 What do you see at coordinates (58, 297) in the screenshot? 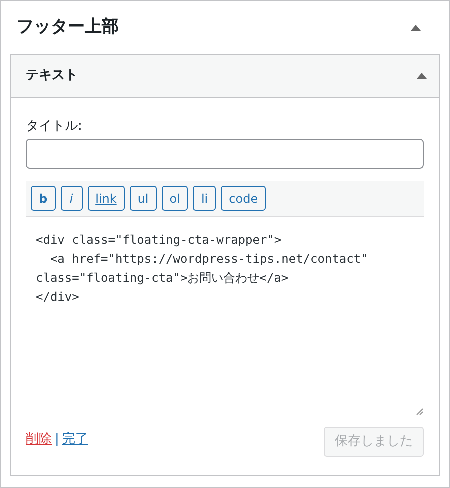
I see `code-line: </div>` at bounding box center [58, 297].